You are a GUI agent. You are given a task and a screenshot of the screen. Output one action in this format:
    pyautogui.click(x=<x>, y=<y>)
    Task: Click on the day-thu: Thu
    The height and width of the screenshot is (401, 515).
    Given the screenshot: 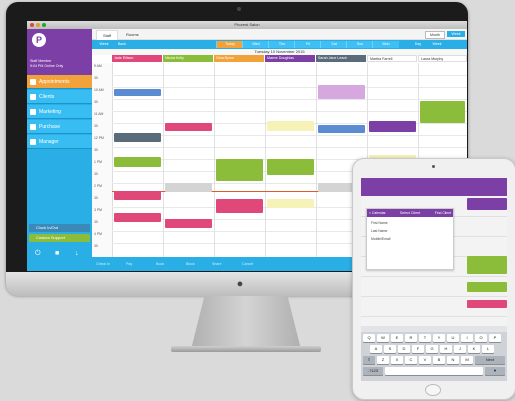 What is the action you would take?
    pyautogui.click(x=281, y=44)
    